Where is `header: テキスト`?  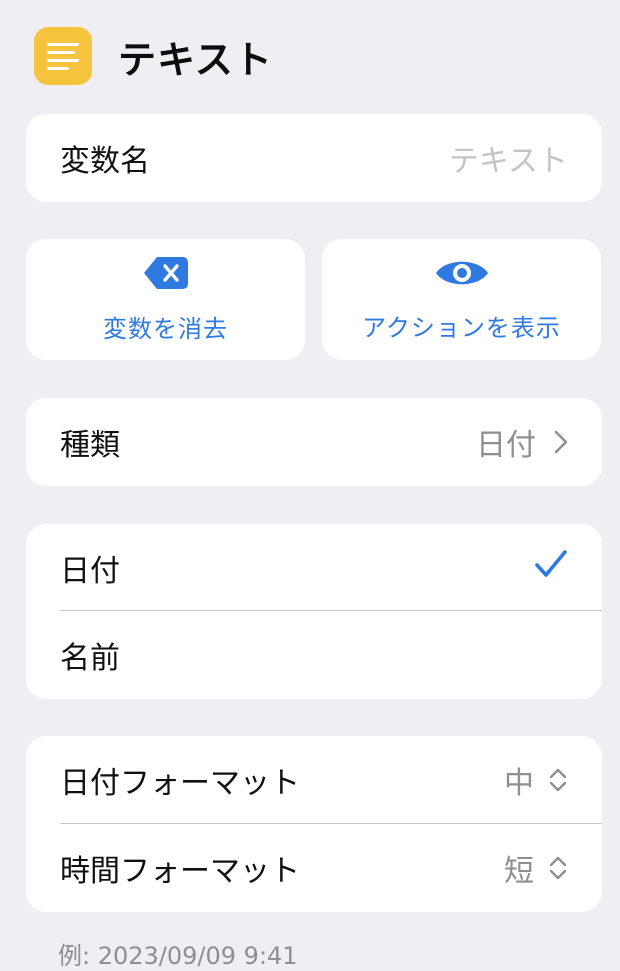 header: テキスト is located at coordinates (153, 56).